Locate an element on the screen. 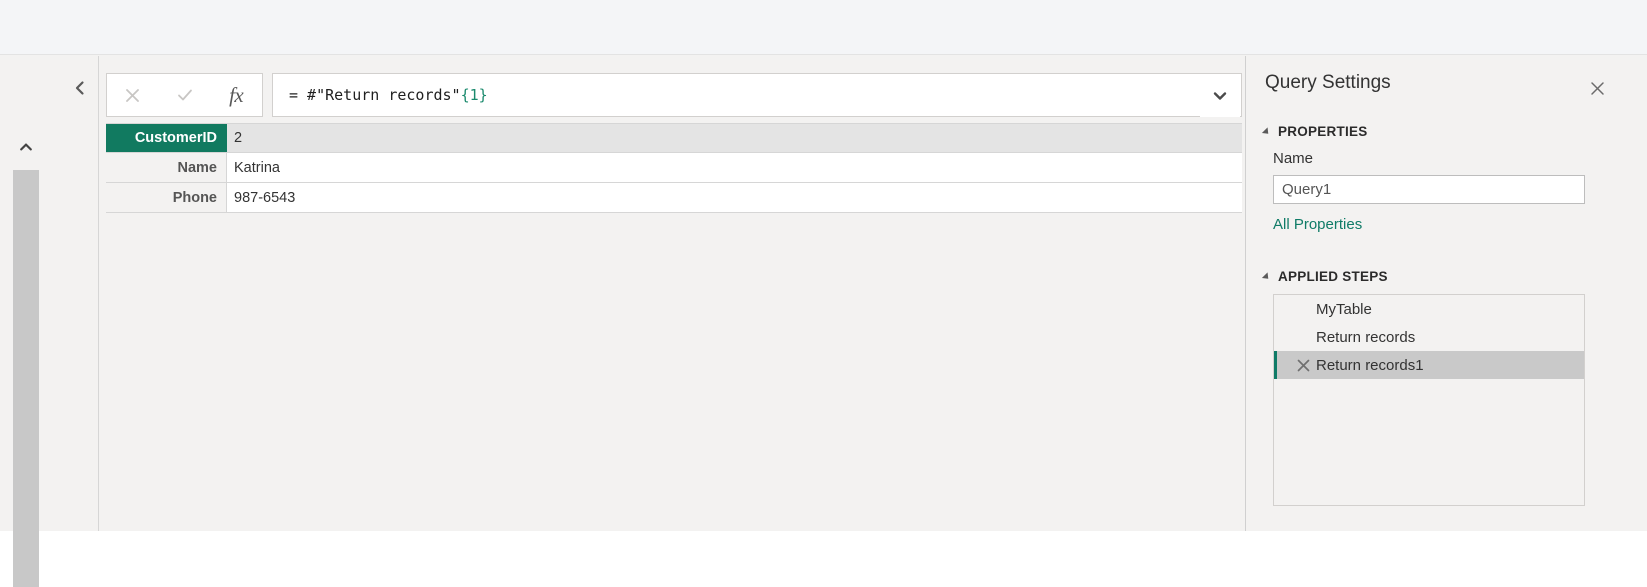  formula-input: = #"Return records"{1} is located at coordinates (757, 95).